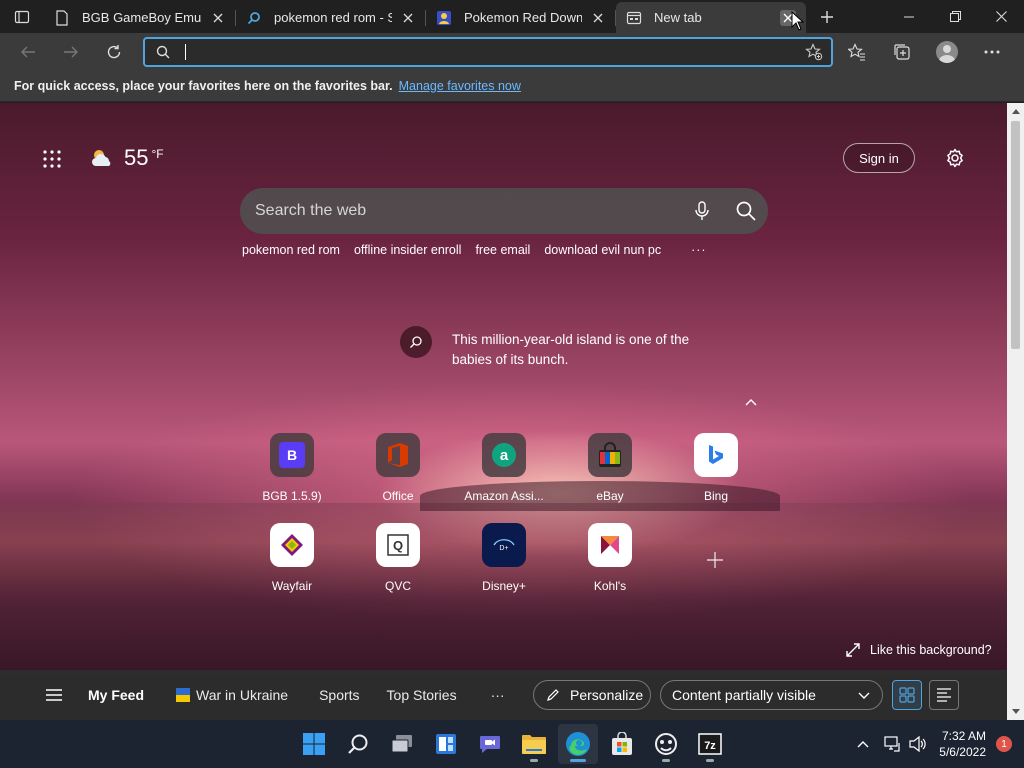  What do you see at coordinates (54, 695) in the screenshot?
I see `feed-menu-button` at bounding box center [54, 695].